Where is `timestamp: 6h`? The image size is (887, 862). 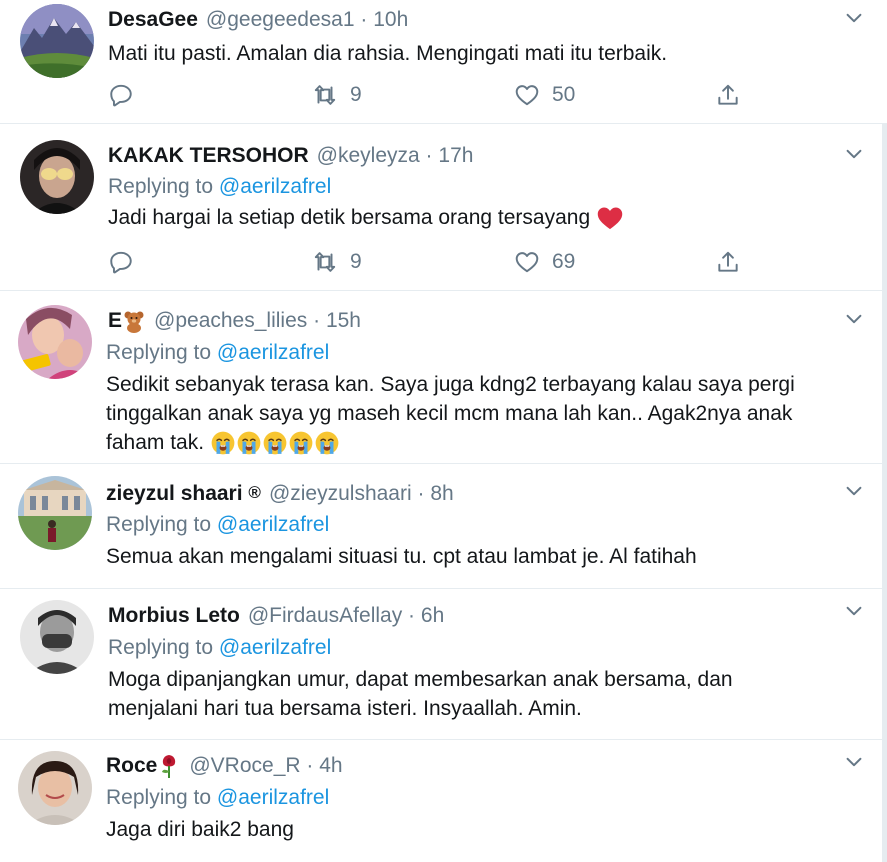 timestamp: 6h is located at coordinates (432, 615).